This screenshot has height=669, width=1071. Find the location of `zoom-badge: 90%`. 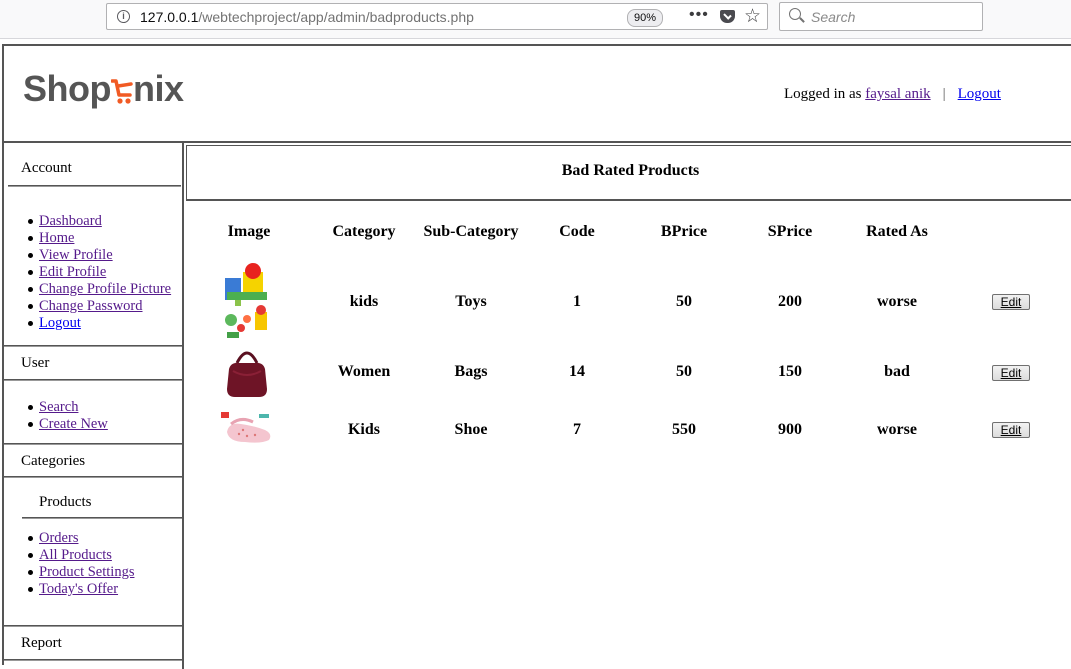

zoom-badge: 90% is located at coordinates (645, 18).